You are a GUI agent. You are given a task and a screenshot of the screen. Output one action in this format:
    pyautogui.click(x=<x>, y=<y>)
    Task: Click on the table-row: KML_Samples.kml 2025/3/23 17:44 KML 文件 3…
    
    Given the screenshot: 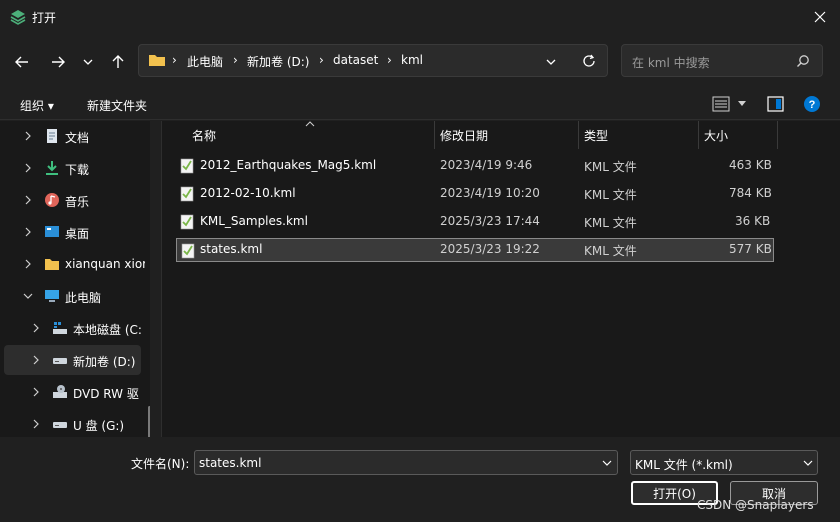 What is the action you would take?
    pyautogui.click(x=475, y=222)
    